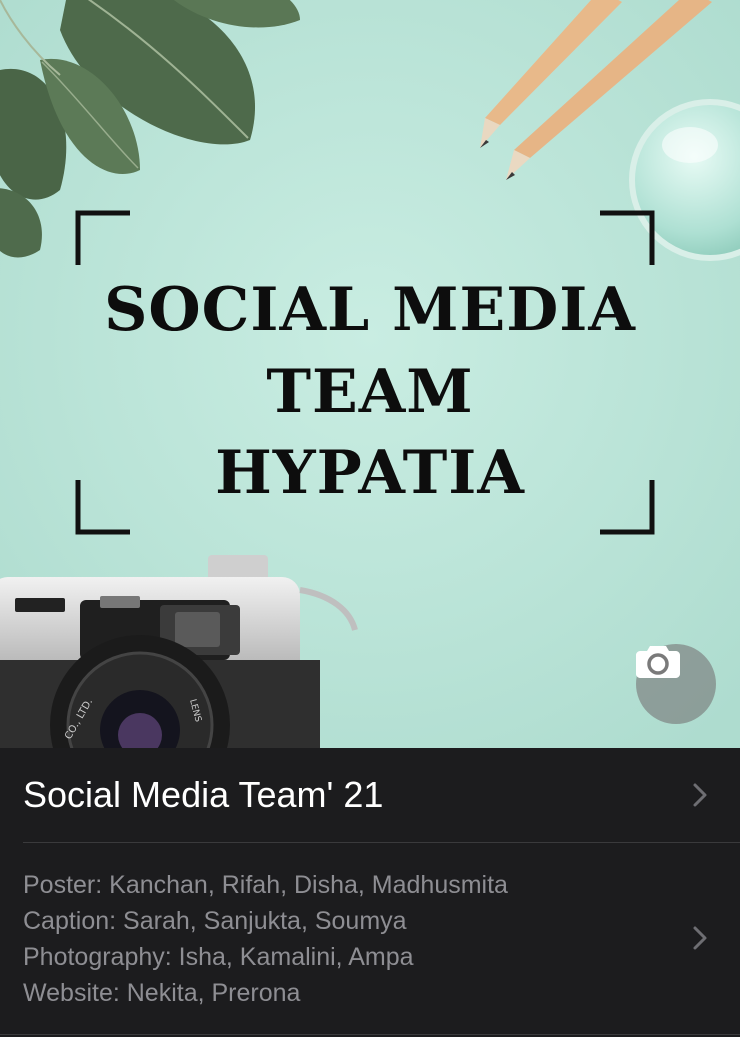 The image size is (740, 1037). I want to click on group-name-row: Social Media Team' 21, so click(370, 795).